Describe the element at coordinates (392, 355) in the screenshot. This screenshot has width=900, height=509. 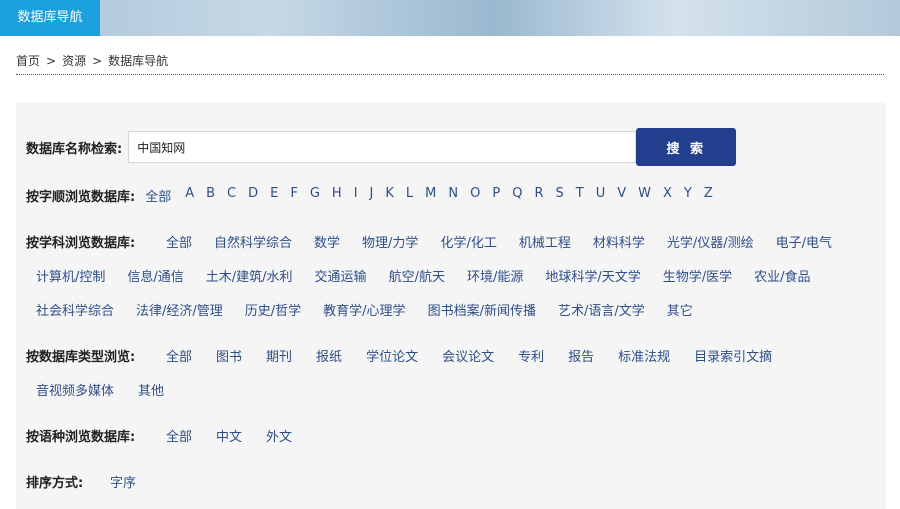
I see `dbtype-link: 学位论文` at that location.